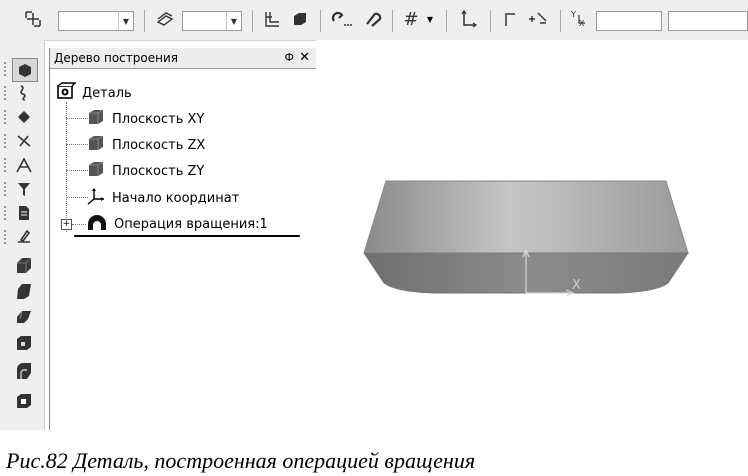 The width and height of the screenshot is (748, 476). I want to click on layers-icon, so click(165, 19).